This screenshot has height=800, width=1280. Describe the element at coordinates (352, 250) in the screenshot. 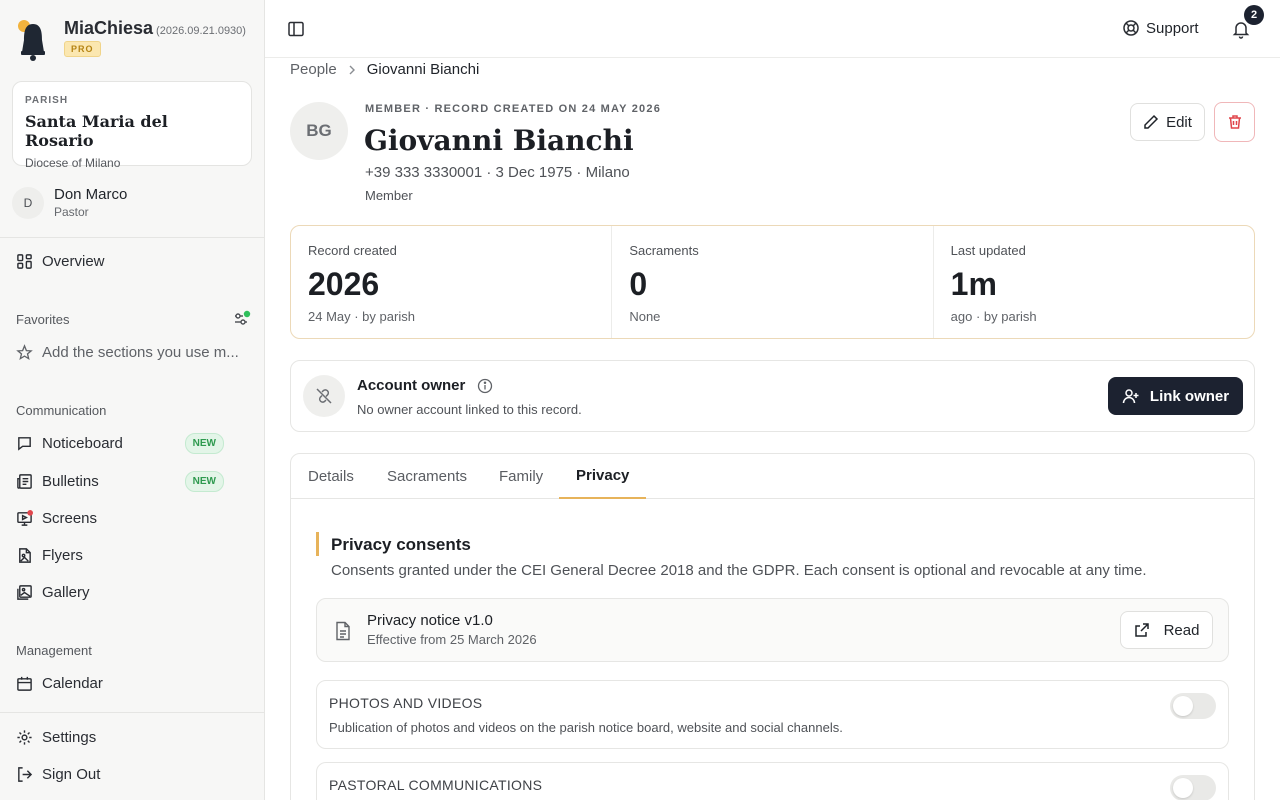

I see `stat-label: Record created` at that location.